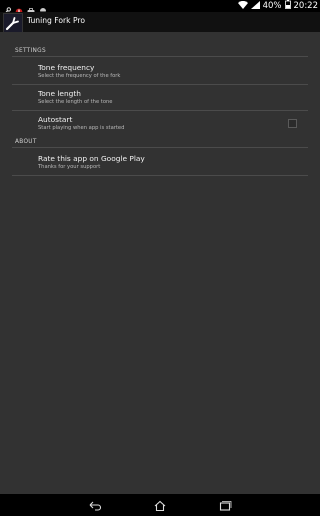 This screenshot has height=516, width=320. What do you see at coordinates (69, 167) in the screenshot?
I see `rate-app-summary: Thanks for your support` at bounding box center [69, 167].